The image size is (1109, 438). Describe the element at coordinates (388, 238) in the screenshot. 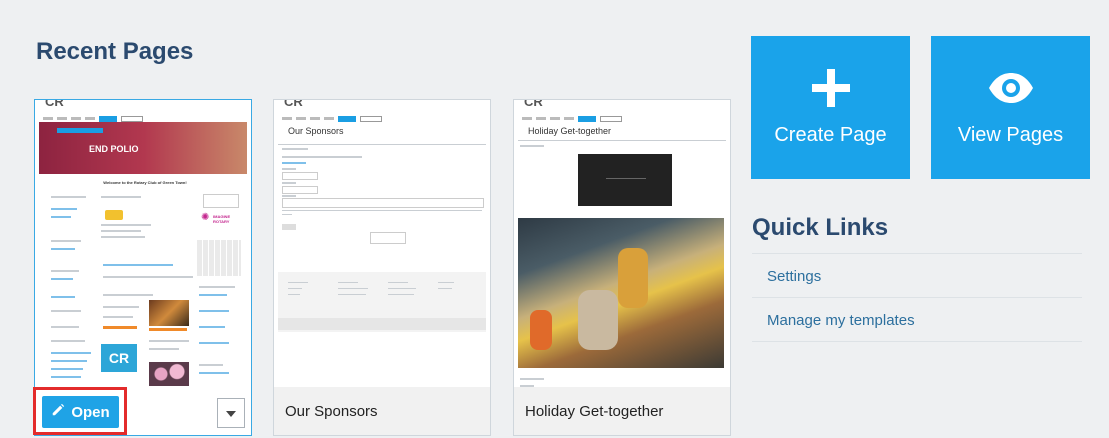

I see `thumb-captcha` at that location.